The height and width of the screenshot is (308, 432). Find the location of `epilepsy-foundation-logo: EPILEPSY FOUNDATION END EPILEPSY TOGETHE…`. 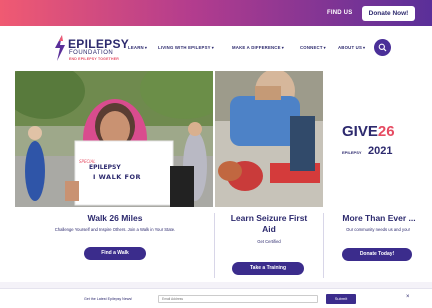

epilepsy-foundation-logo: EPILEPSY FOUNDATION END EPILEPSY TOGETHE… is located at coordinates (92, 49).